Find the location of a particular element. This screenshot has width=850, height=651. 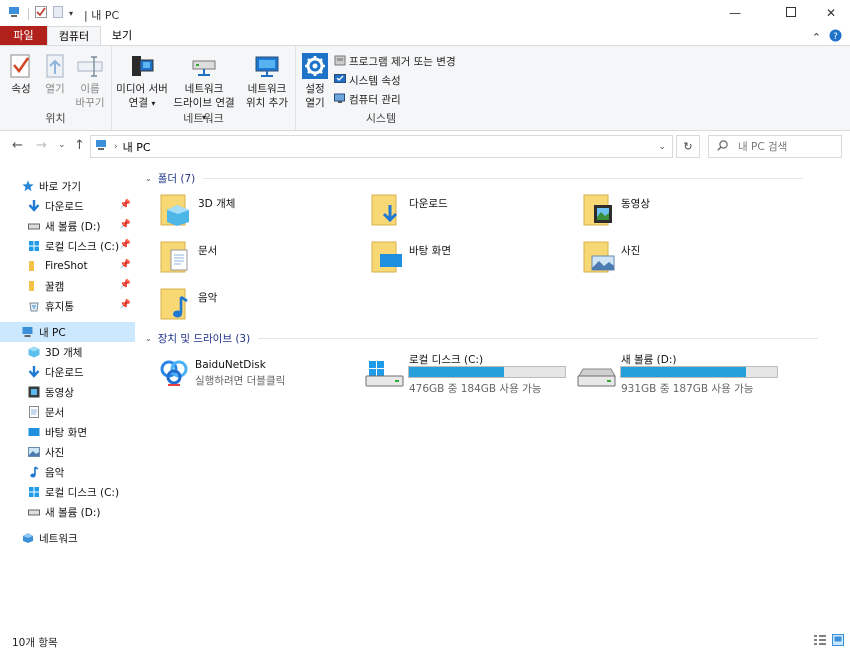

uninstall-program-button: 프로그램 제거 또는 변경 is located at coordinates (395, 61).